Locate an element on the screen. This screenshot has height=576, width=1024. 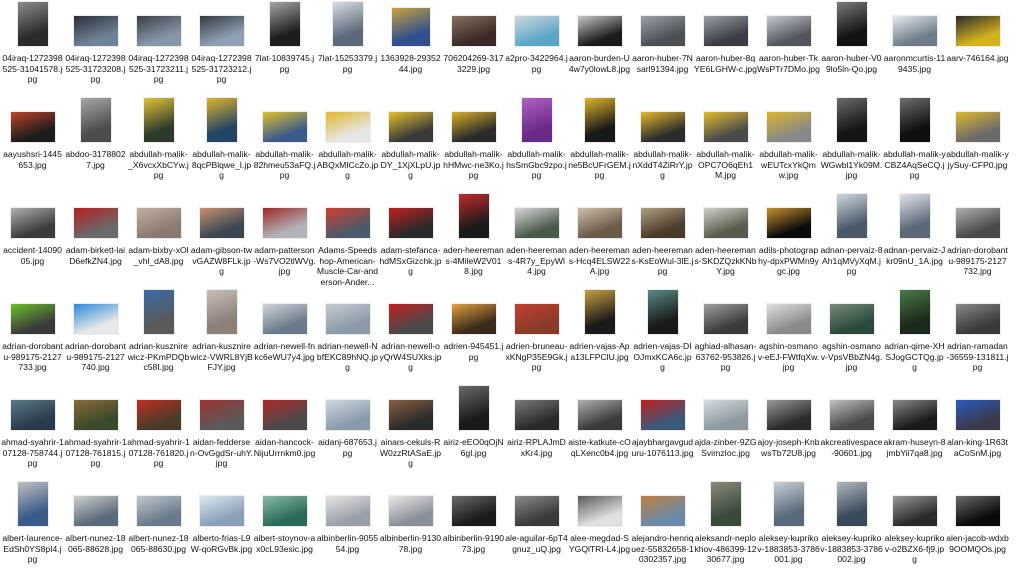
file-item: aaron-huber-V09lo5ln-Qo.jpg is located at coordinates (851, 48).